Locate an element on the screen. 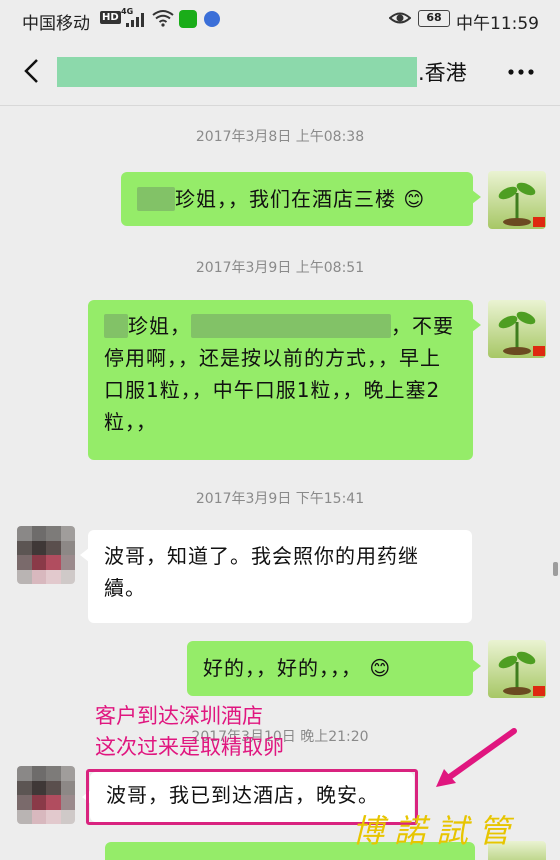  contact-name-redacted is located at coordinates (237, 72).